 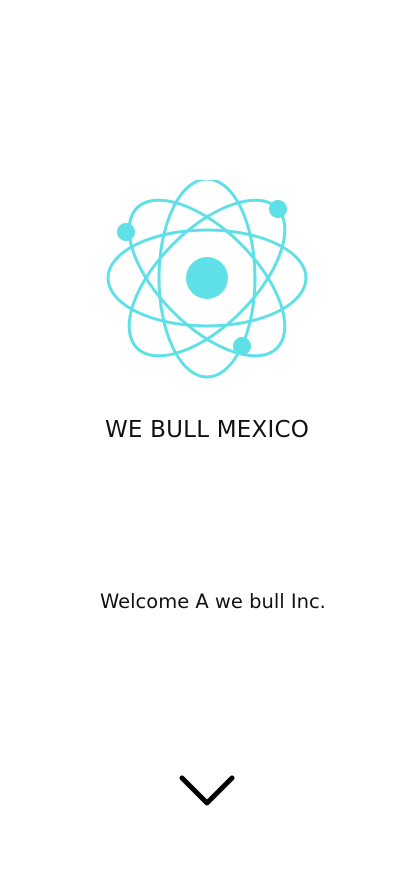 What do you see at coordinates (207, 430) in the screenshot?
I see `brand-title: WE BULL MEXICO` at bounding box center [207, 430].